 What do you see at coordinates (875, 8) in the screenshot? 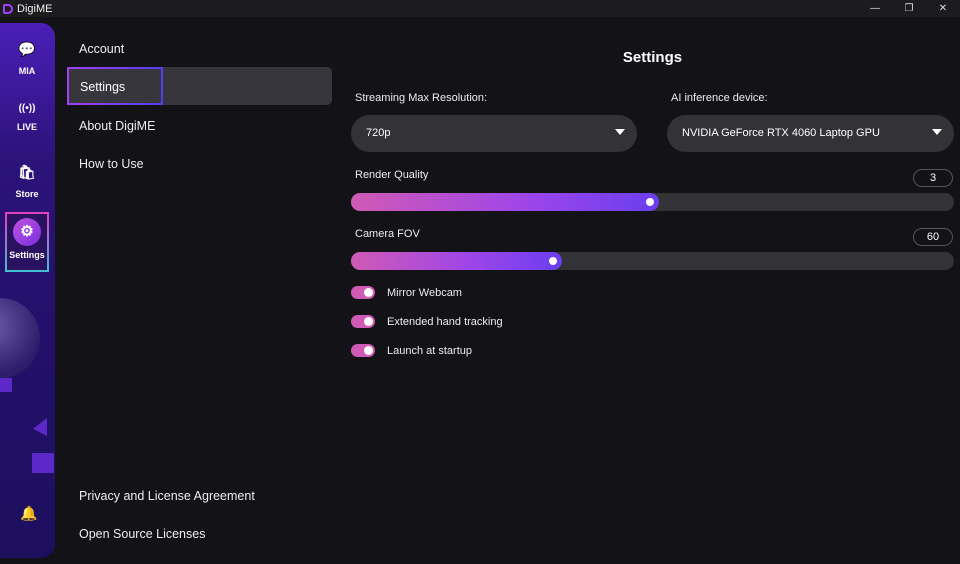
I see `minimize-button: —` at bounding box center [875, 8].